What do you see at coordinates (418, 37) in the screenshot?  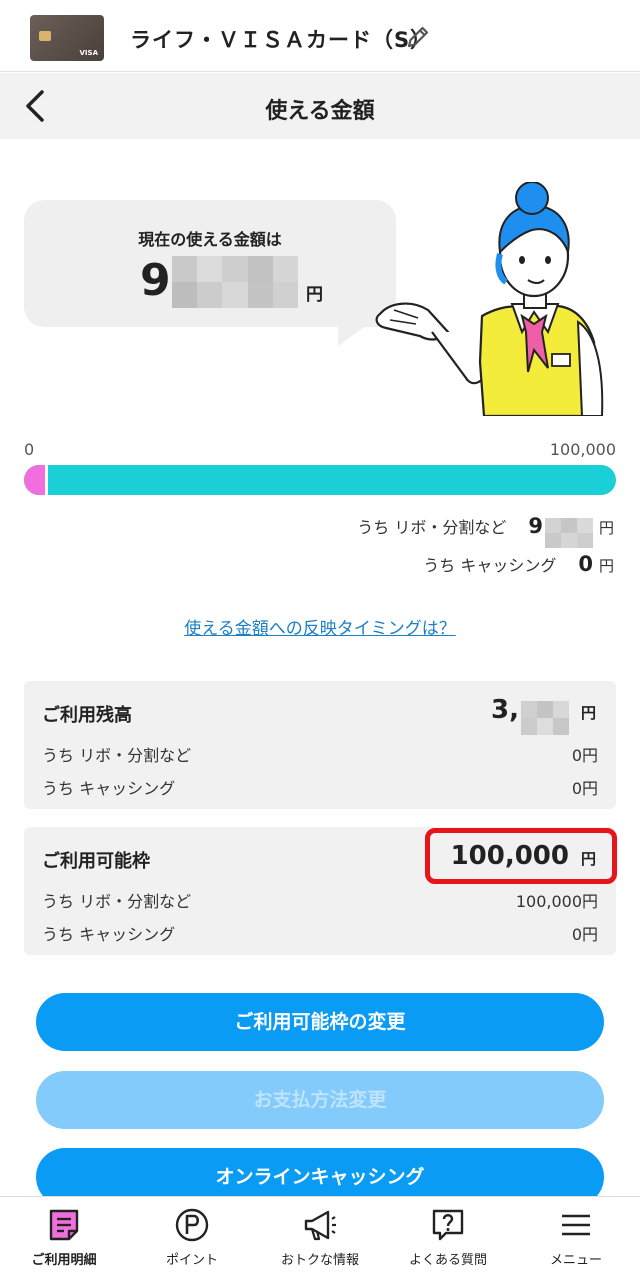 I see `pencil-edit-icon` at bounding box center [418, 37].